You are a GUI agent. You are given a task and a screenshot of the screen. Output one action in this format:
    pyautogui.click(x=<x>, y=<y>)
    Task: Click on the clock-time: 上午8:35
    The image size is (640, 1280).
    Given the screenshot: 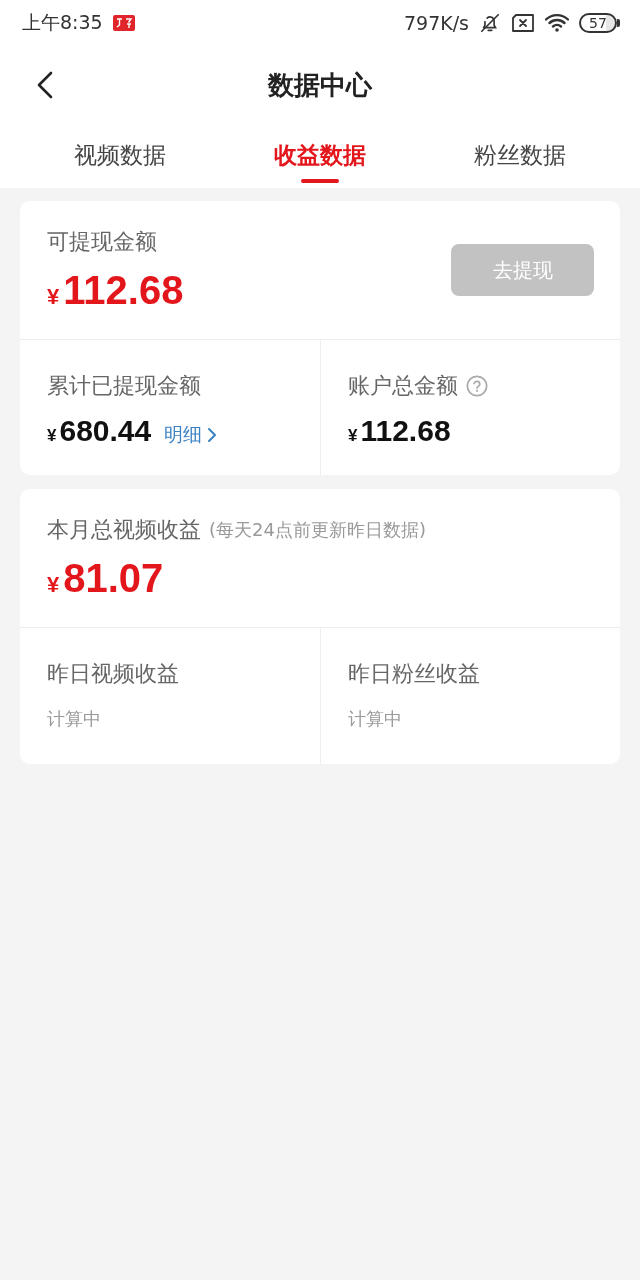 What is the action you would take?
    pyautogui.click(x=62, y=22)
    